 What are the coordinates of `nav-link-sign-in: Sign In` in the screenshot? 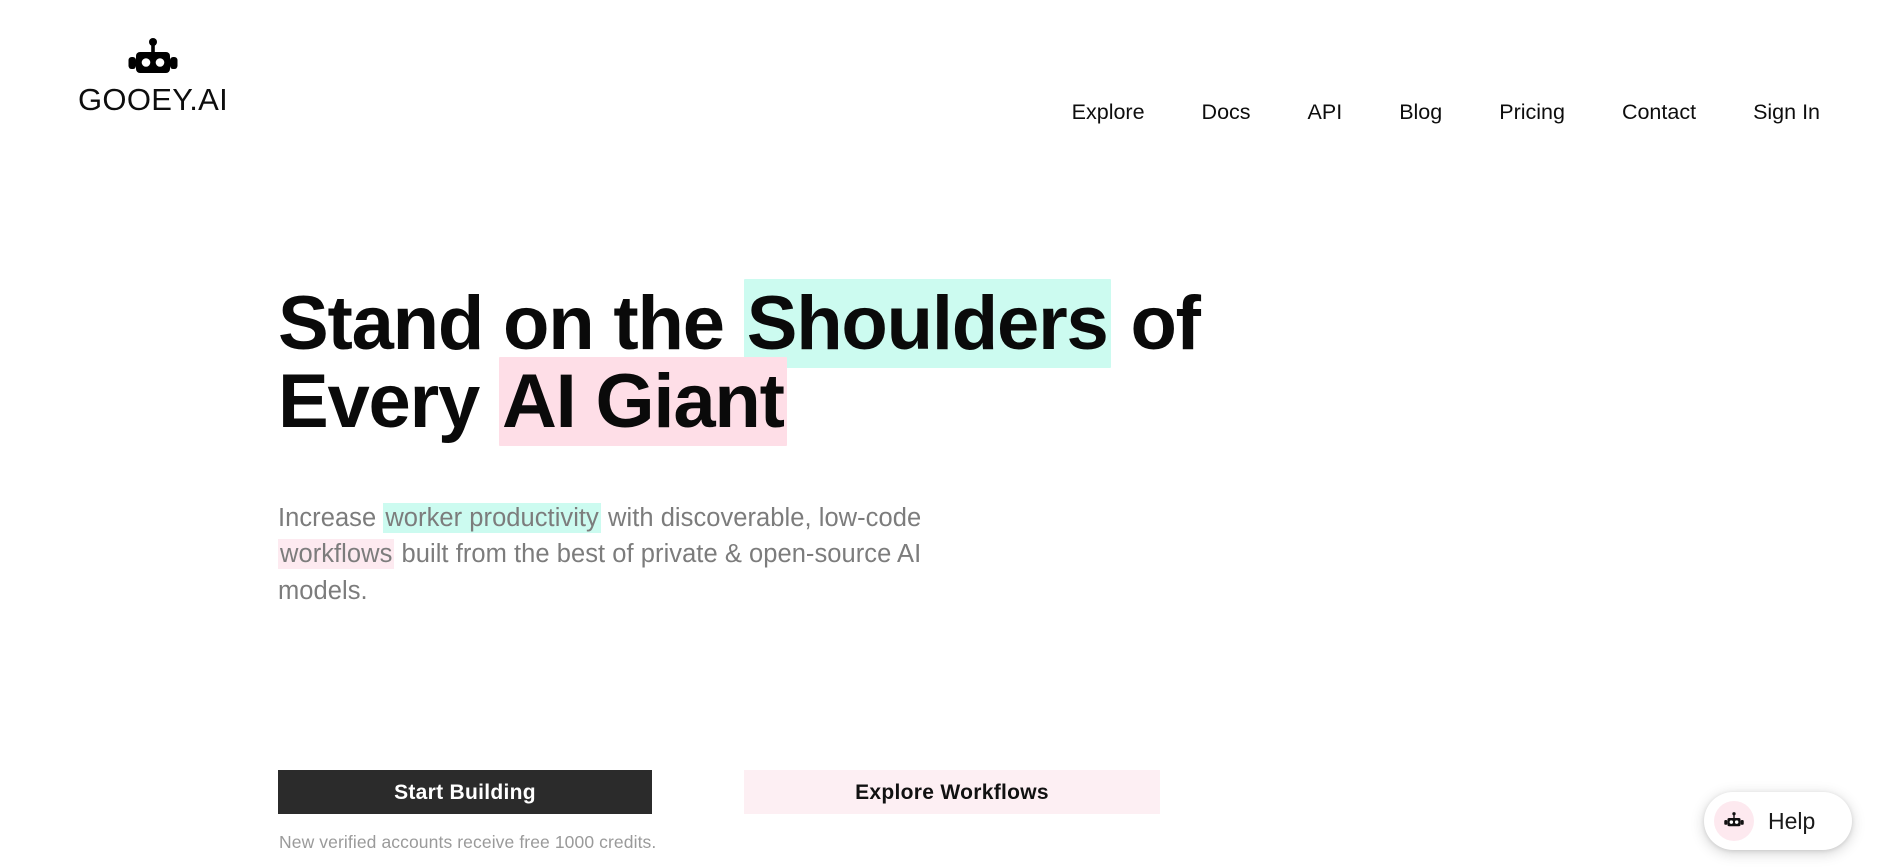 It's located at (1786, 113).